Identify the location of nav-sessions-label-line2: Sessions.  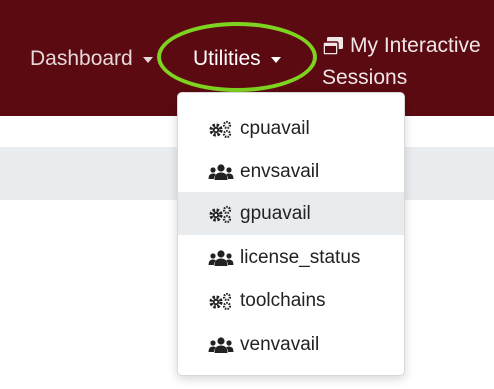
(365, 77).